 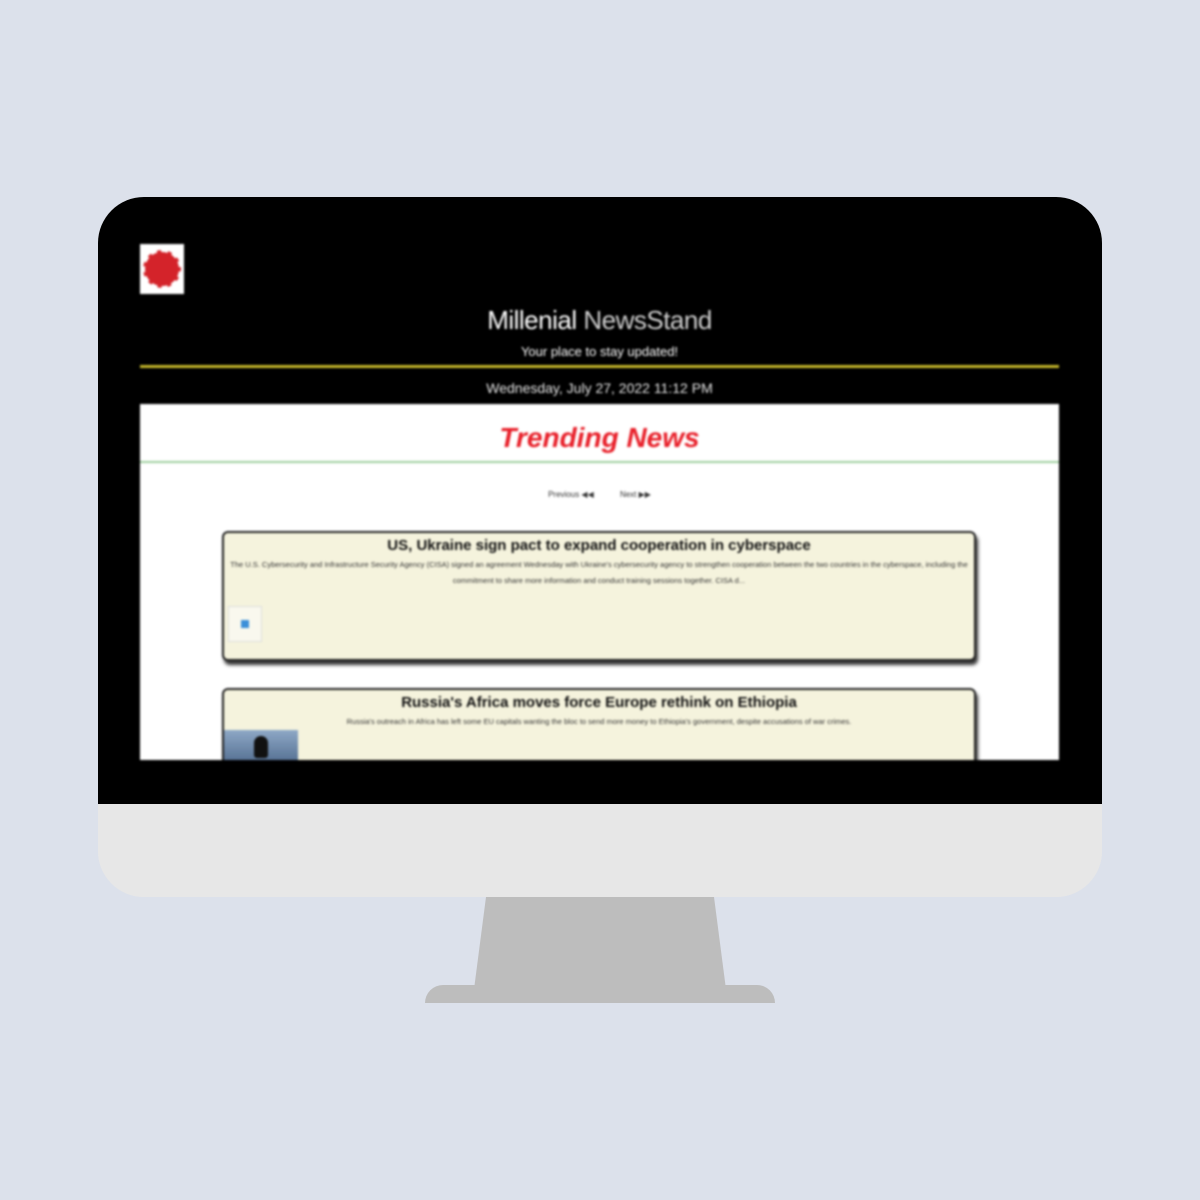 I want to click on site-title-primary: Millenial, so click(x=532, y=320).